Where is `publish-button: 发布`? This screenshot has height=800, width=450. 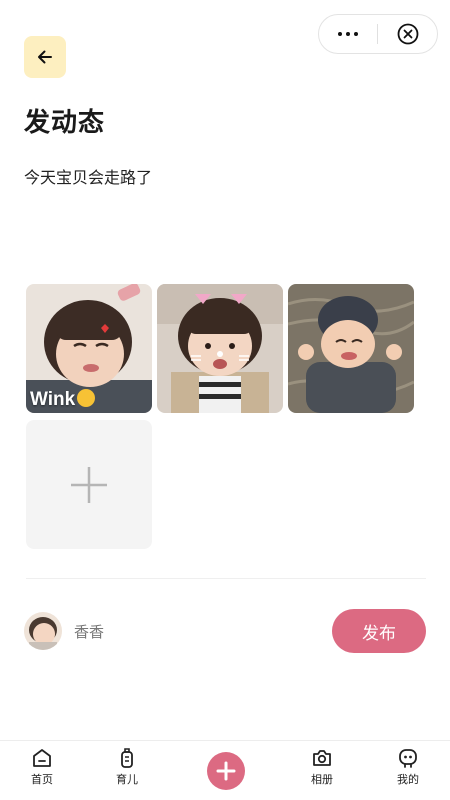
publish-button: 发布 is located at coordinates (379, 631).